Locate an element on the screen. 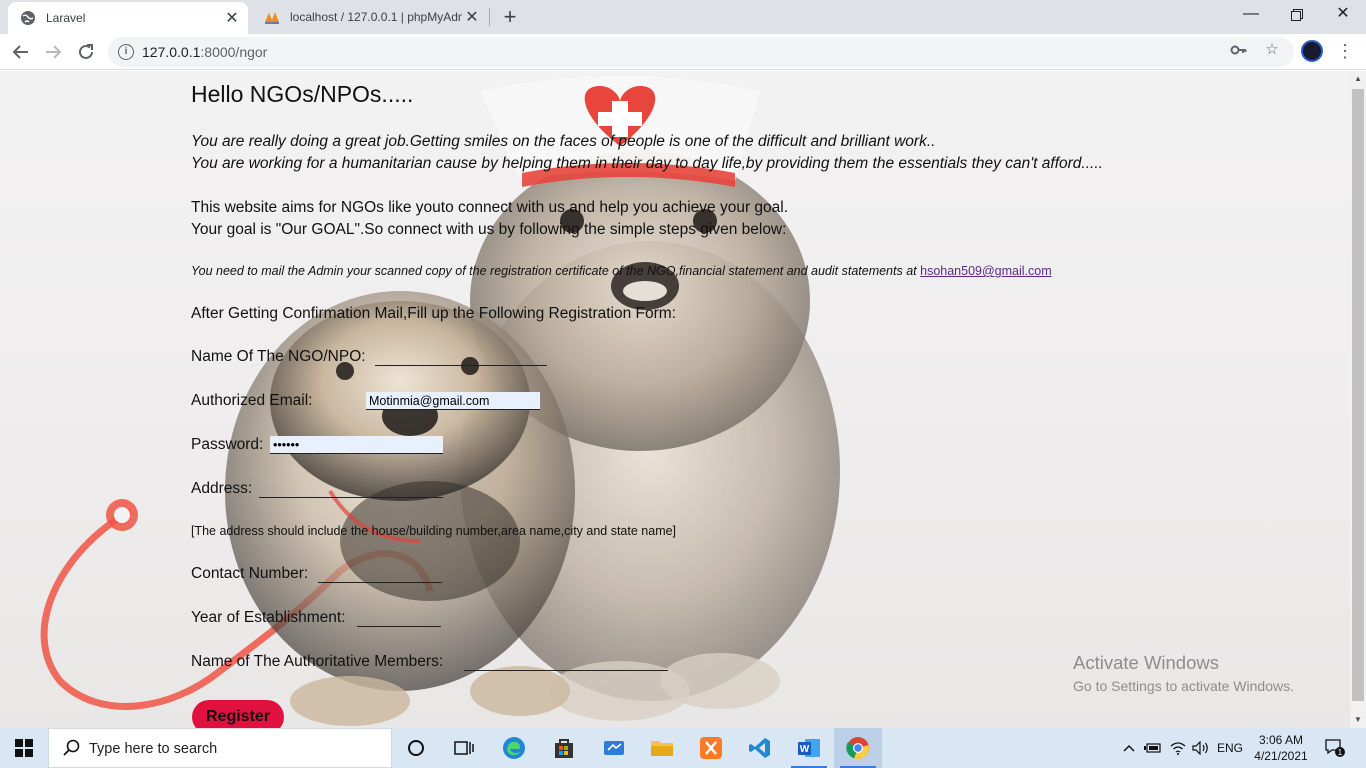  scroll-down-icon: ▼ is located at coordinates (1358, 720).